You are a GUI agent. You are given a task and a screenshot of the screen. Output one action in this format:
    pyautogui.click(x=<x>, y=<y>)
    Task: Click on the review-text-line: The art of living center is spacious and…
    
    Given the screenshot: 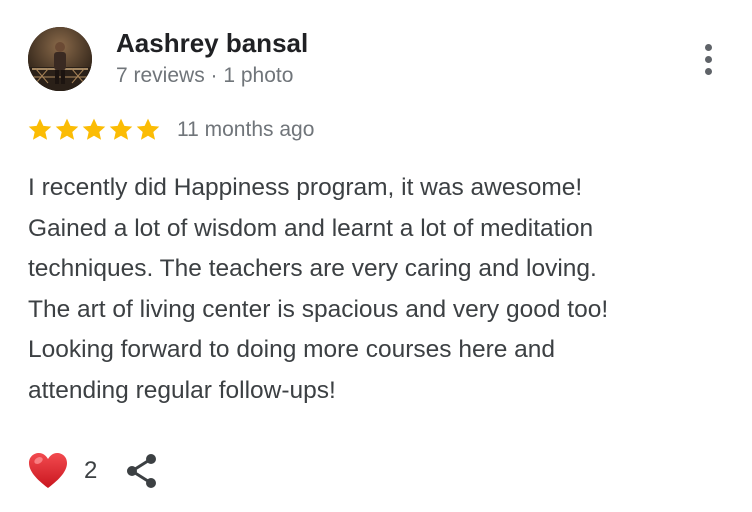 What is the action you would take?
    pyautogui.click(x=318, y=309)
    